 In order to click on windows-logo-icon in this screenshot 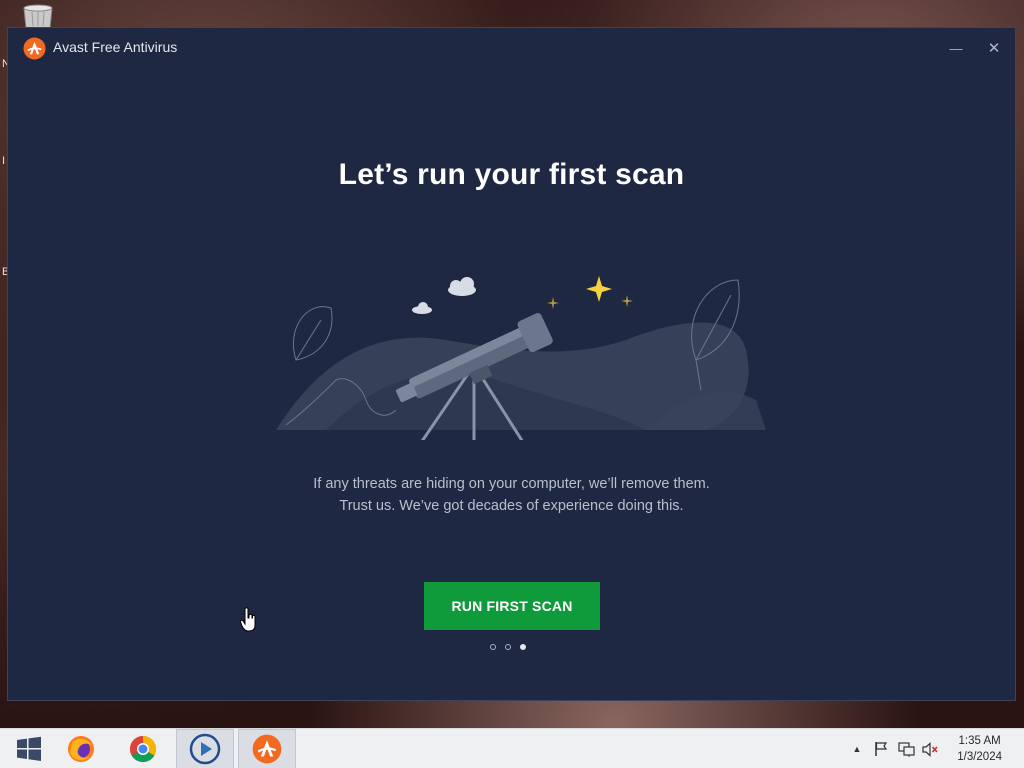, I will do `click(29, 748)`.